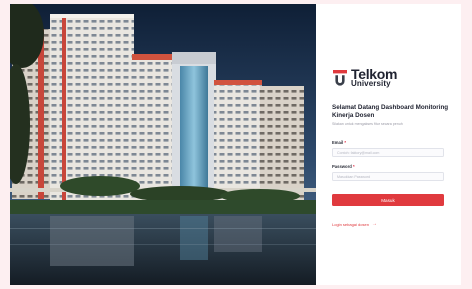  I want to click on login-as-lecturer-label: Login sebagai dosen, so click(350, 224).